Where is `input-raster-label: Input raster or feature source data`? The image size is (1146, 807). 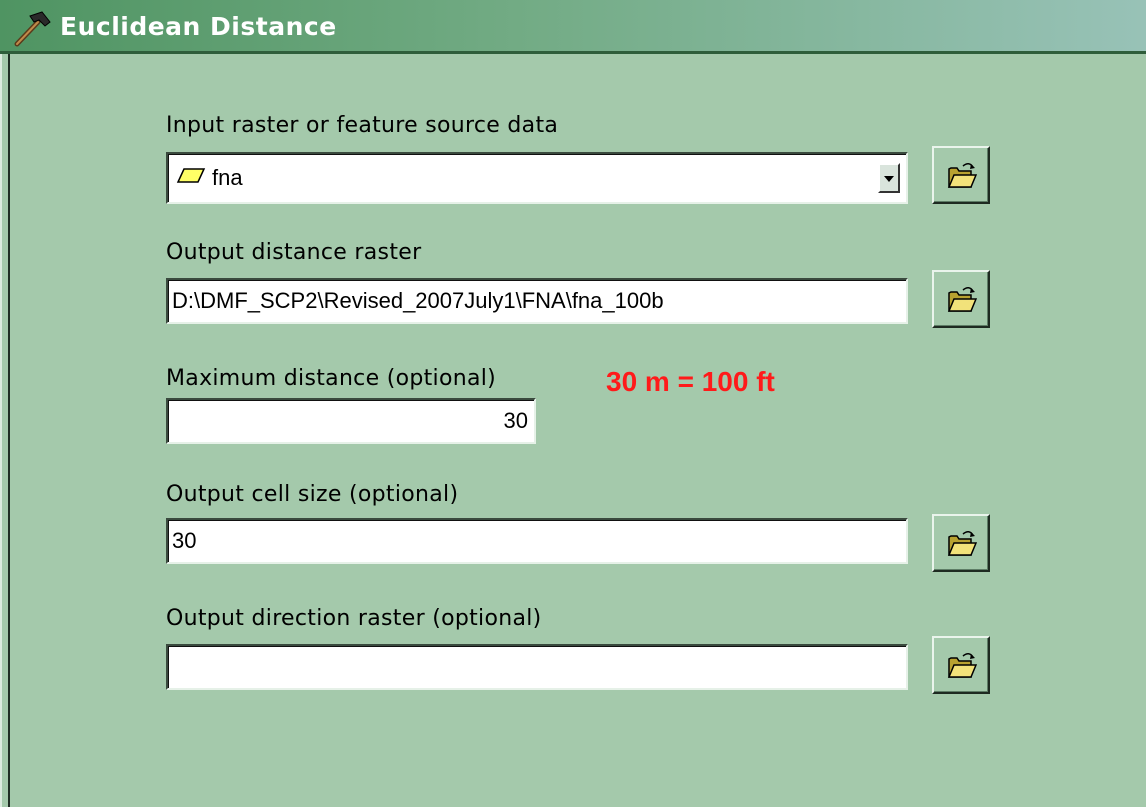
input-raster-label: Input raster or feature source data is located at coordinates (362, 125).